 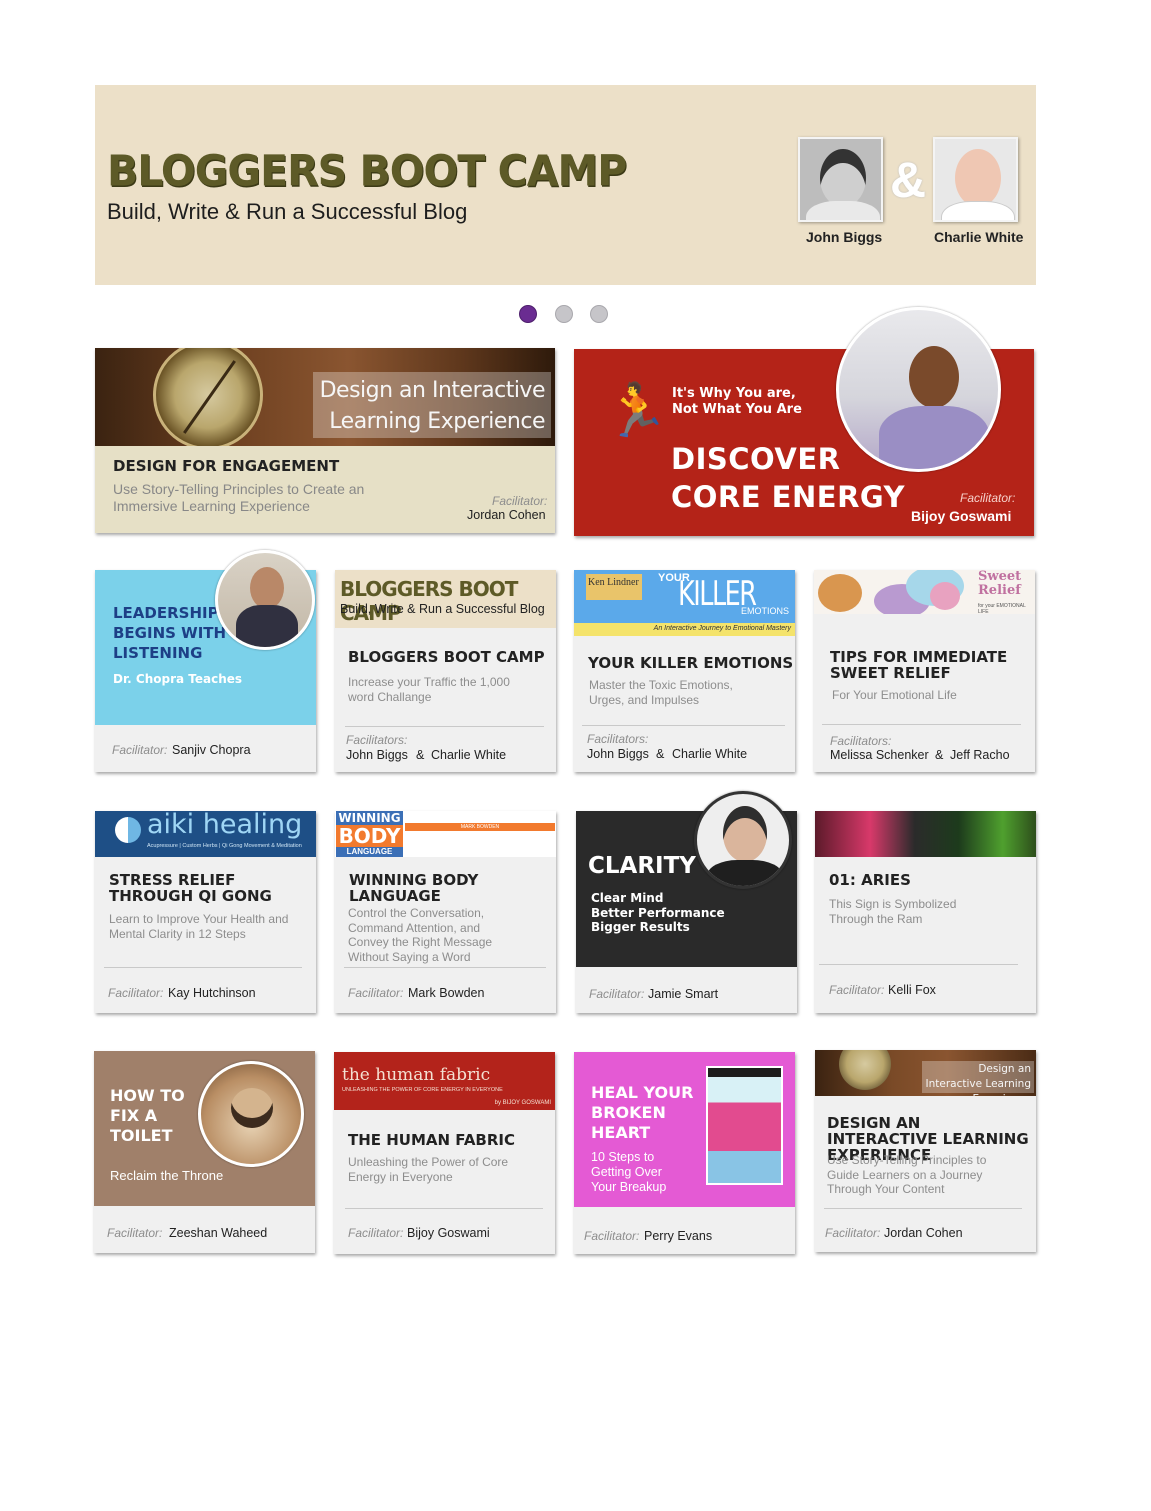 I want to click on course-title-line: TOILET, so click(x=141, y=1135).